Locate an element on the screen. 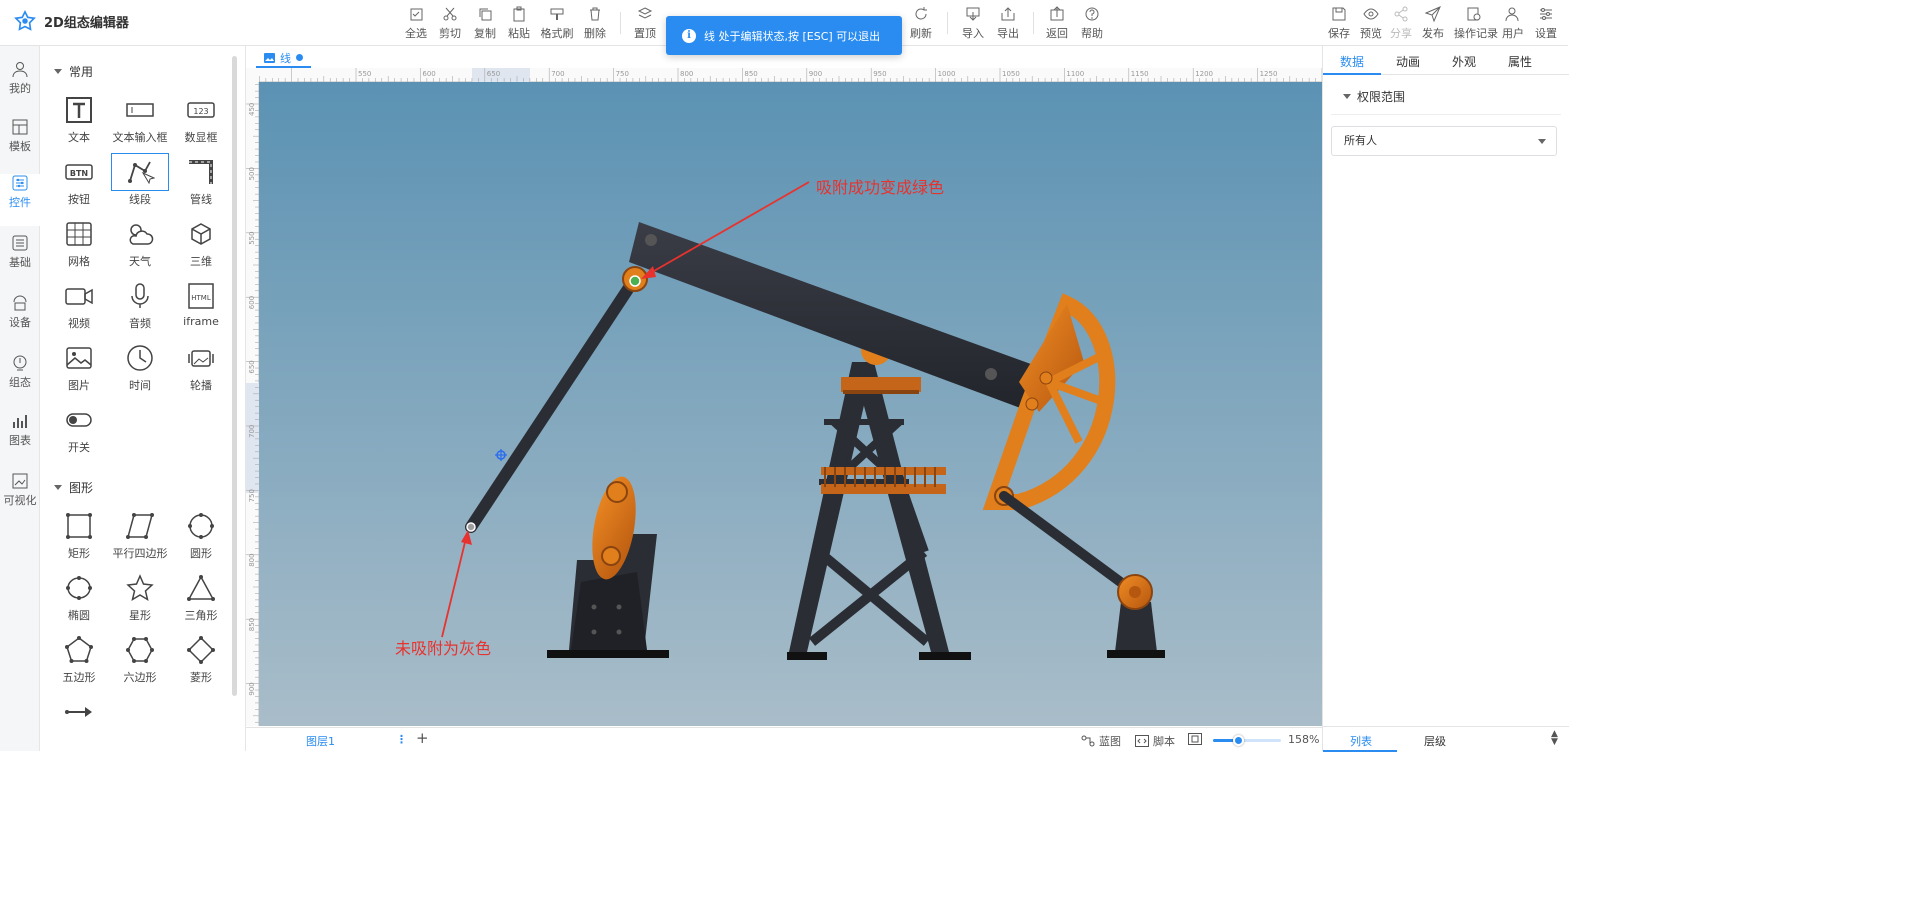 The height and width of the screenshot is (919, 1920). shape-circle: 圆形 is located at coordinates (201, 536).